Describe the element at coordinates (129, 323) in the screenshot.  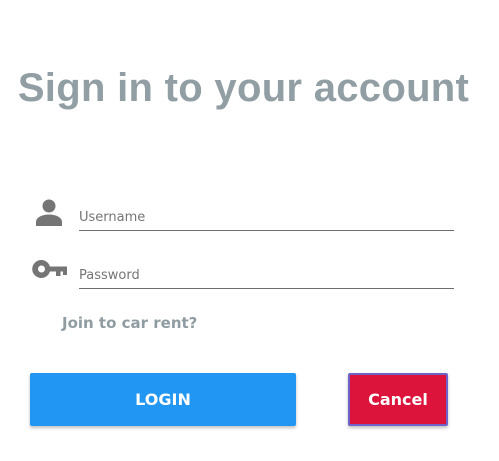
I see `join-link: Join to car rent?` at that location.